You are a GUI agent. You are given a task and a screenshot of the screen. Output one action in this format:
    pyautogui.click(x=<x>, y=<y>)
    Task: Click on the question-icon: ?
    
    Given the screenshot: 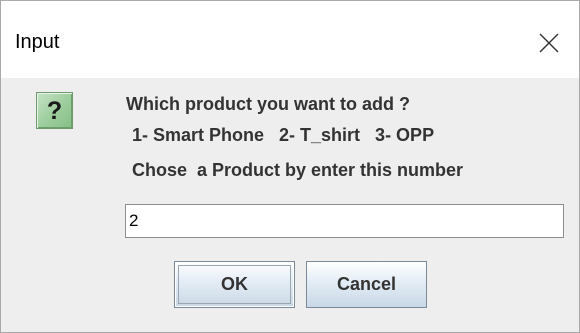 What is the action you would take?
    pyautogui.click(x=54, y=110)
    